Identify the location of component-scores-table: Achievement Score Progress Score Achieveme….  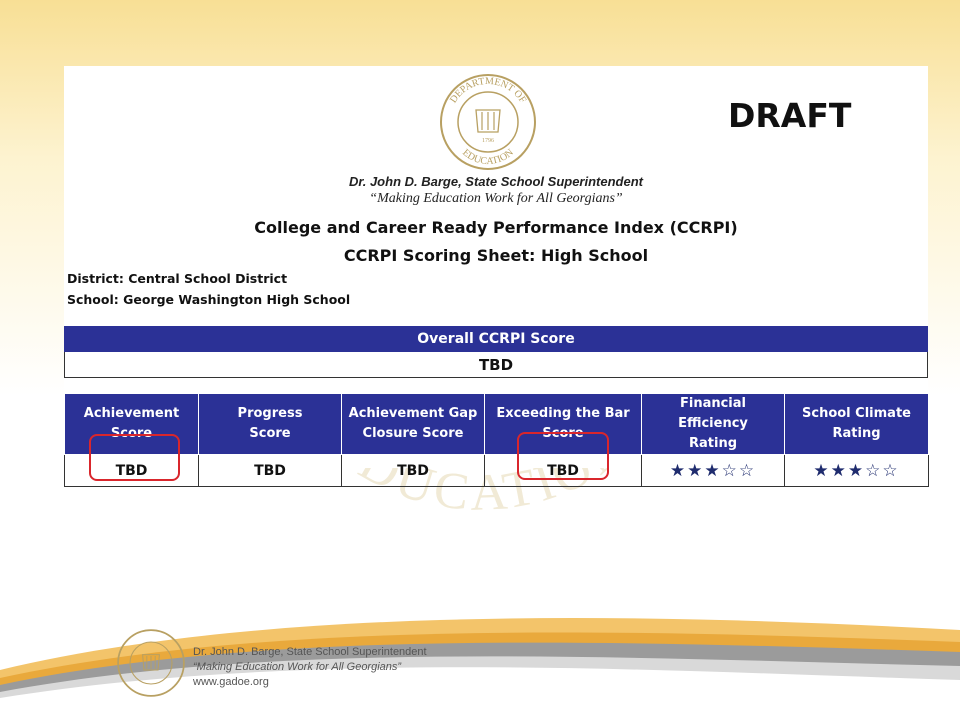
(496, 440).